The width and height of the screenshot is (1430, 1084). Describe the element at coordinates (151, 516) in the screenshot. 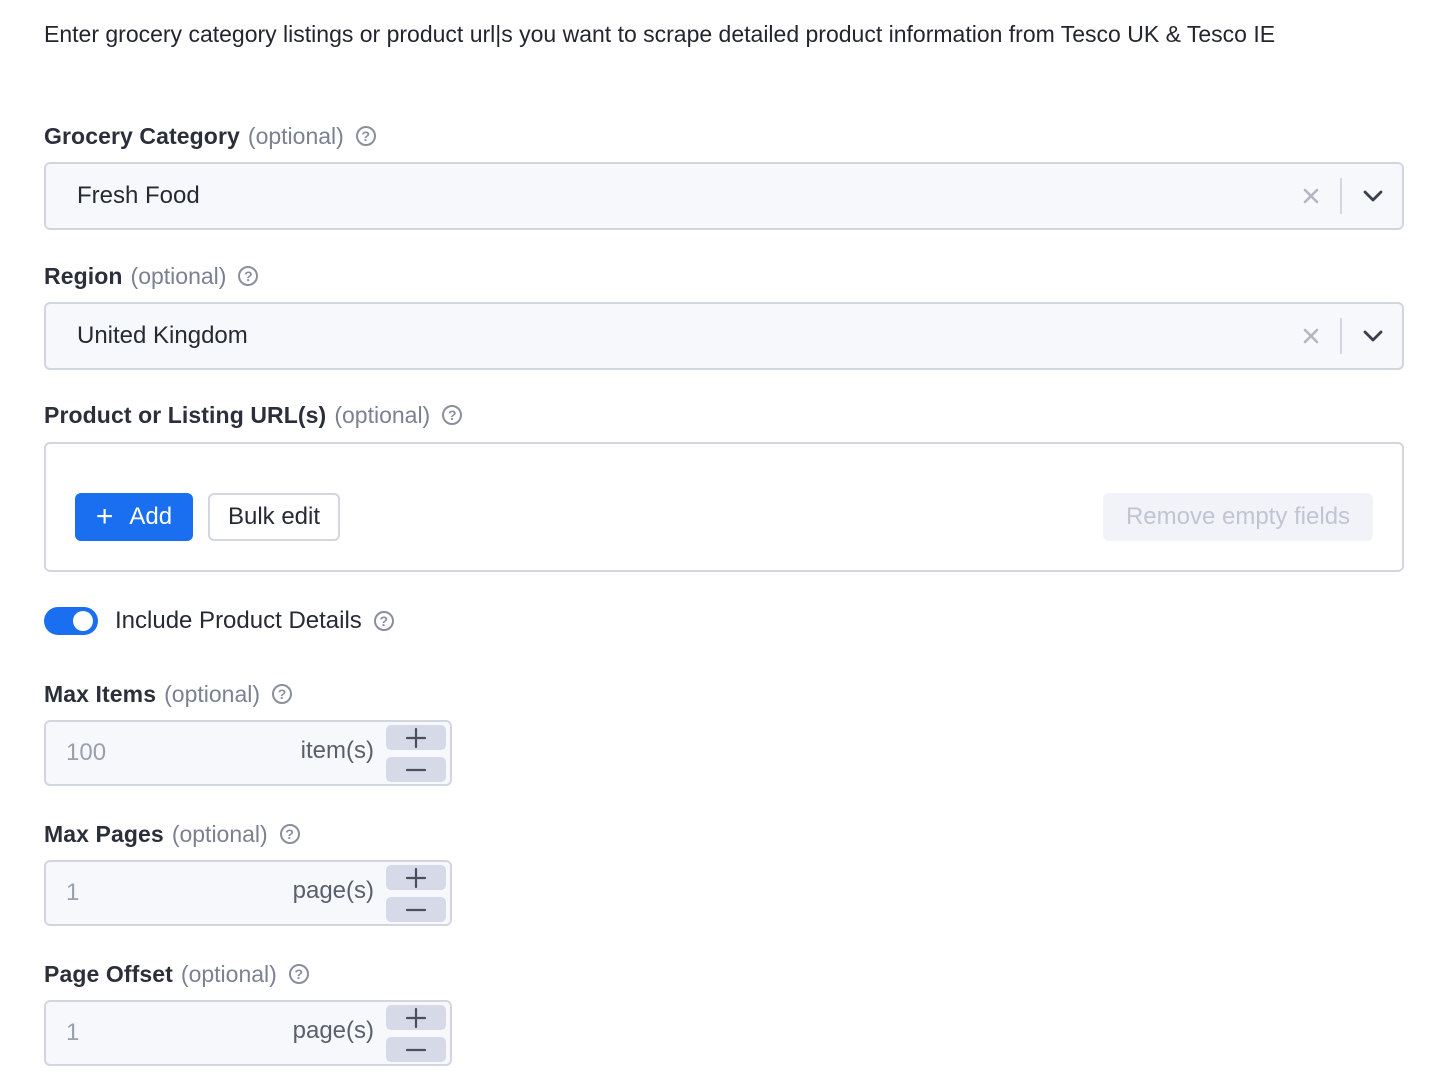

I see `add-button-label: Add` at that location.